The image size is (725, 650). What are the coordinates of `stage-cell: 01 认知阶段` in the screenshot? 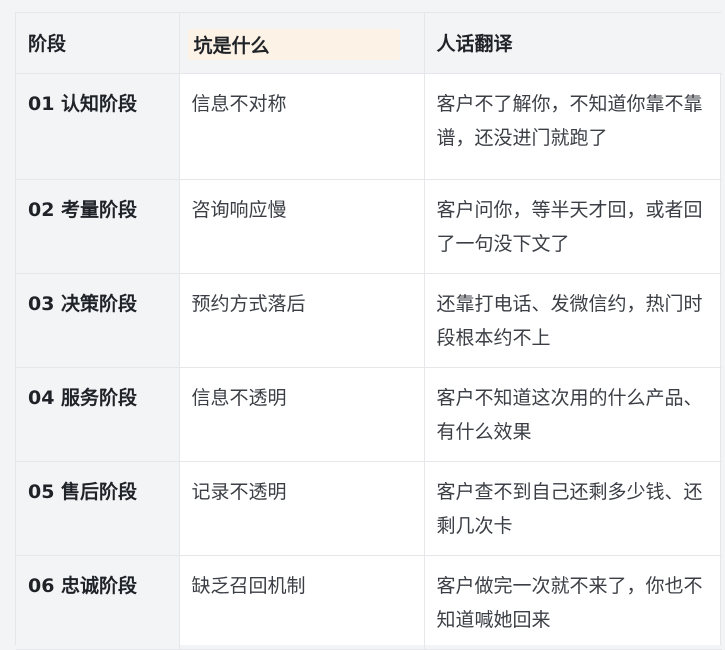 It's located at (98, 126).